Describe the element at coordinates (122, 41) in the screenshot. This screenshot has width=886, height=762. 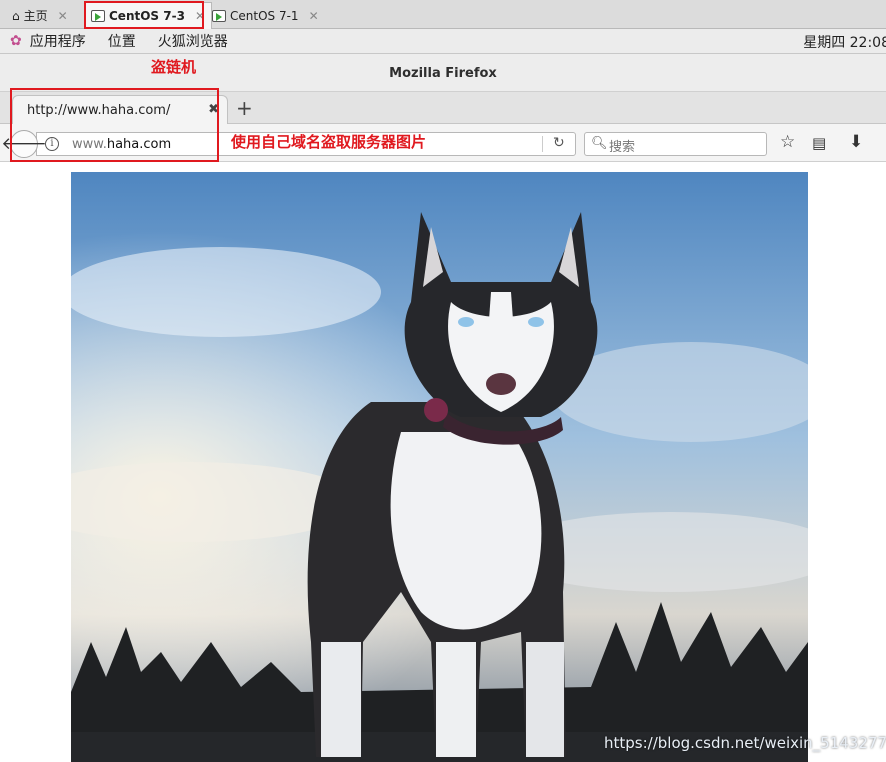
I see `places-menu: 位置` at that location.